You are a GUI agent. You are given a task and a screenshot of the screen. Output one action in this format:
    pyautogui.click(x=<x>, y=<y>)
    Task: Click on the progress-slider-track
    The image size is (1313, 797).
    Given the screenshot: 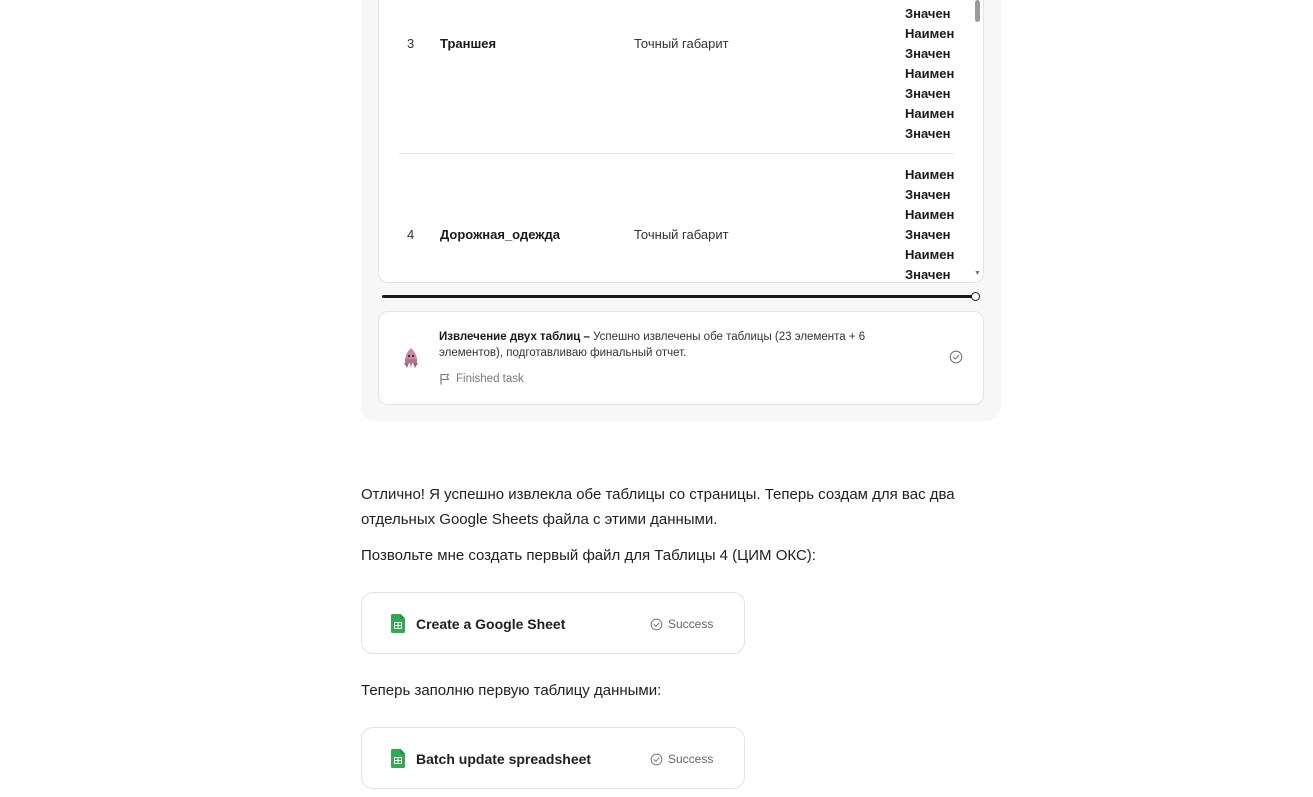 What is the action you would take?
    pyautogui.click(x=678, y=296)
    